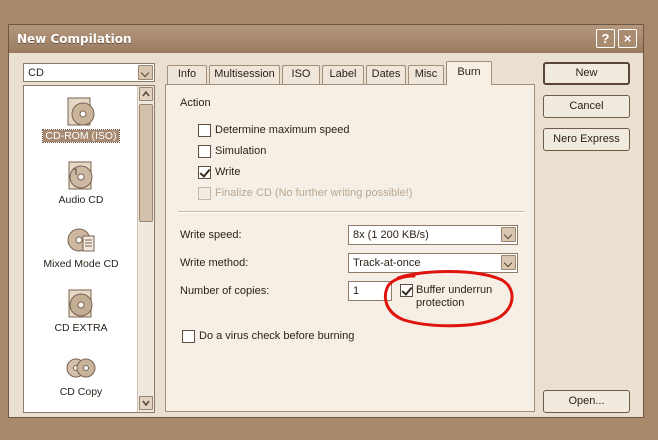 This screenshot has height=440, width=658. I want to click on write-label: Write, so click(228, 172).